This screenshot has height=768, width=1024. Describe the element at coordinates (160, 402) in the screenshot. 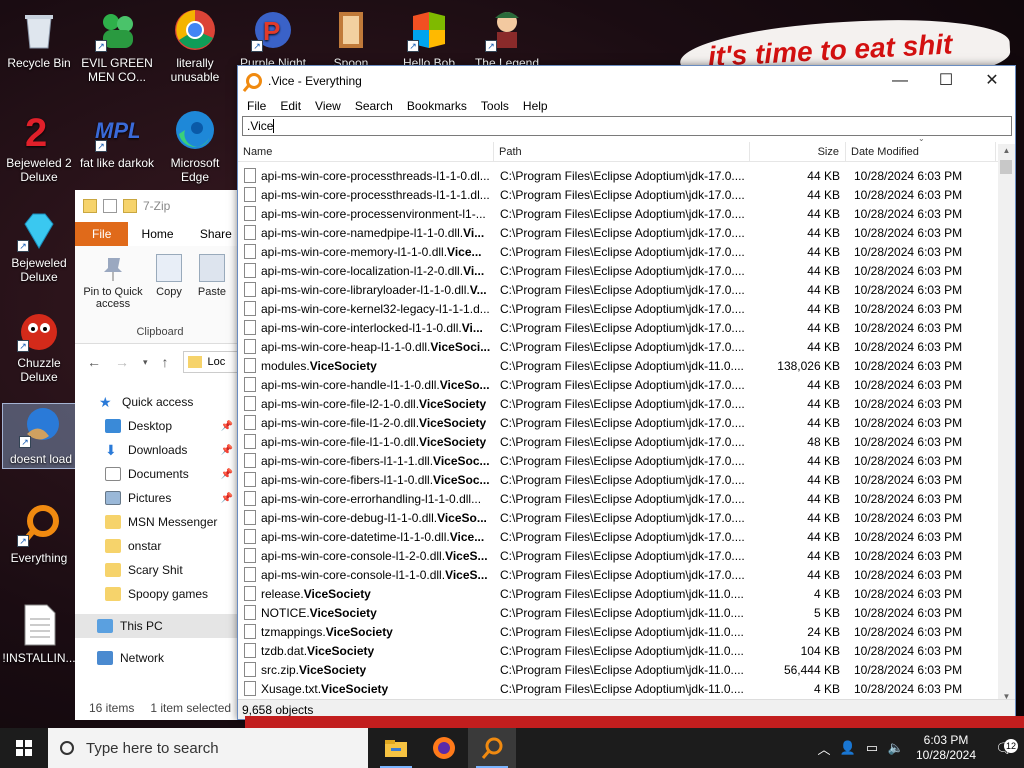

I see `nav-quick-access: ★ Quick access` at that location.